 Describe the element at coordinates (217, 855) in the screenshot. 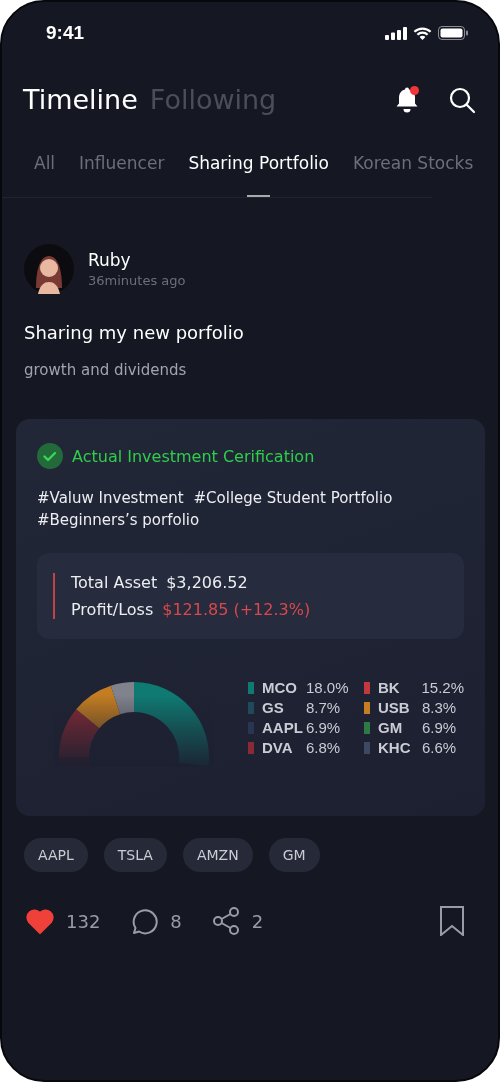

I see `ticker-chip: AMZN` at that location.